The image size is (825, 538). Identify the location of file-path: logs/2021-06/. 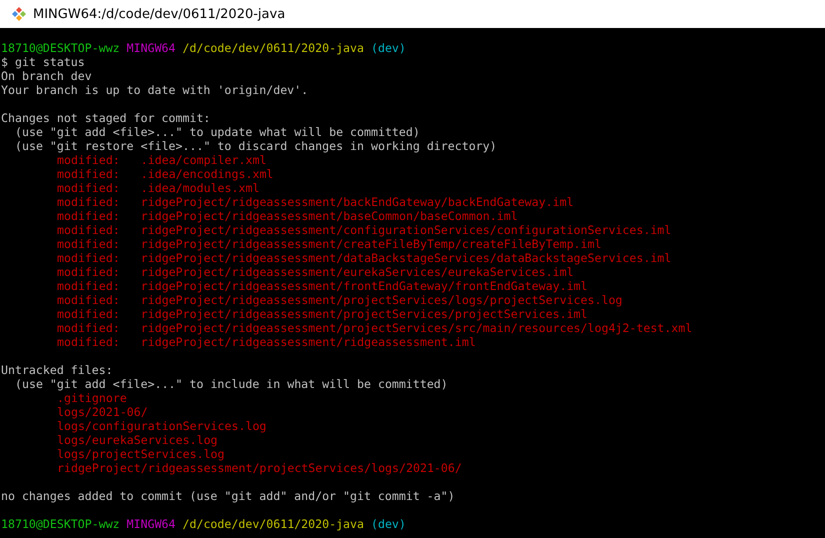
(102, 412).